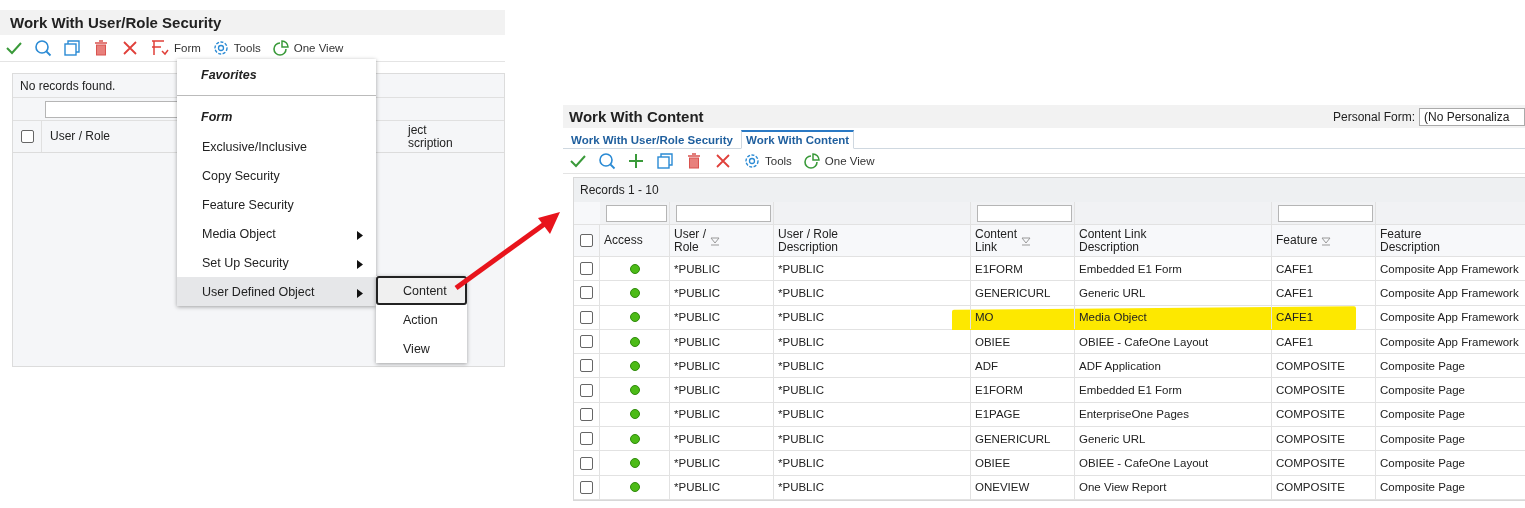 The image size is (1525, 508). What do you see at coordinates (276, 233) in the screenshot?
I see `menu-item: Media Object` at bounding box center [276, 233].